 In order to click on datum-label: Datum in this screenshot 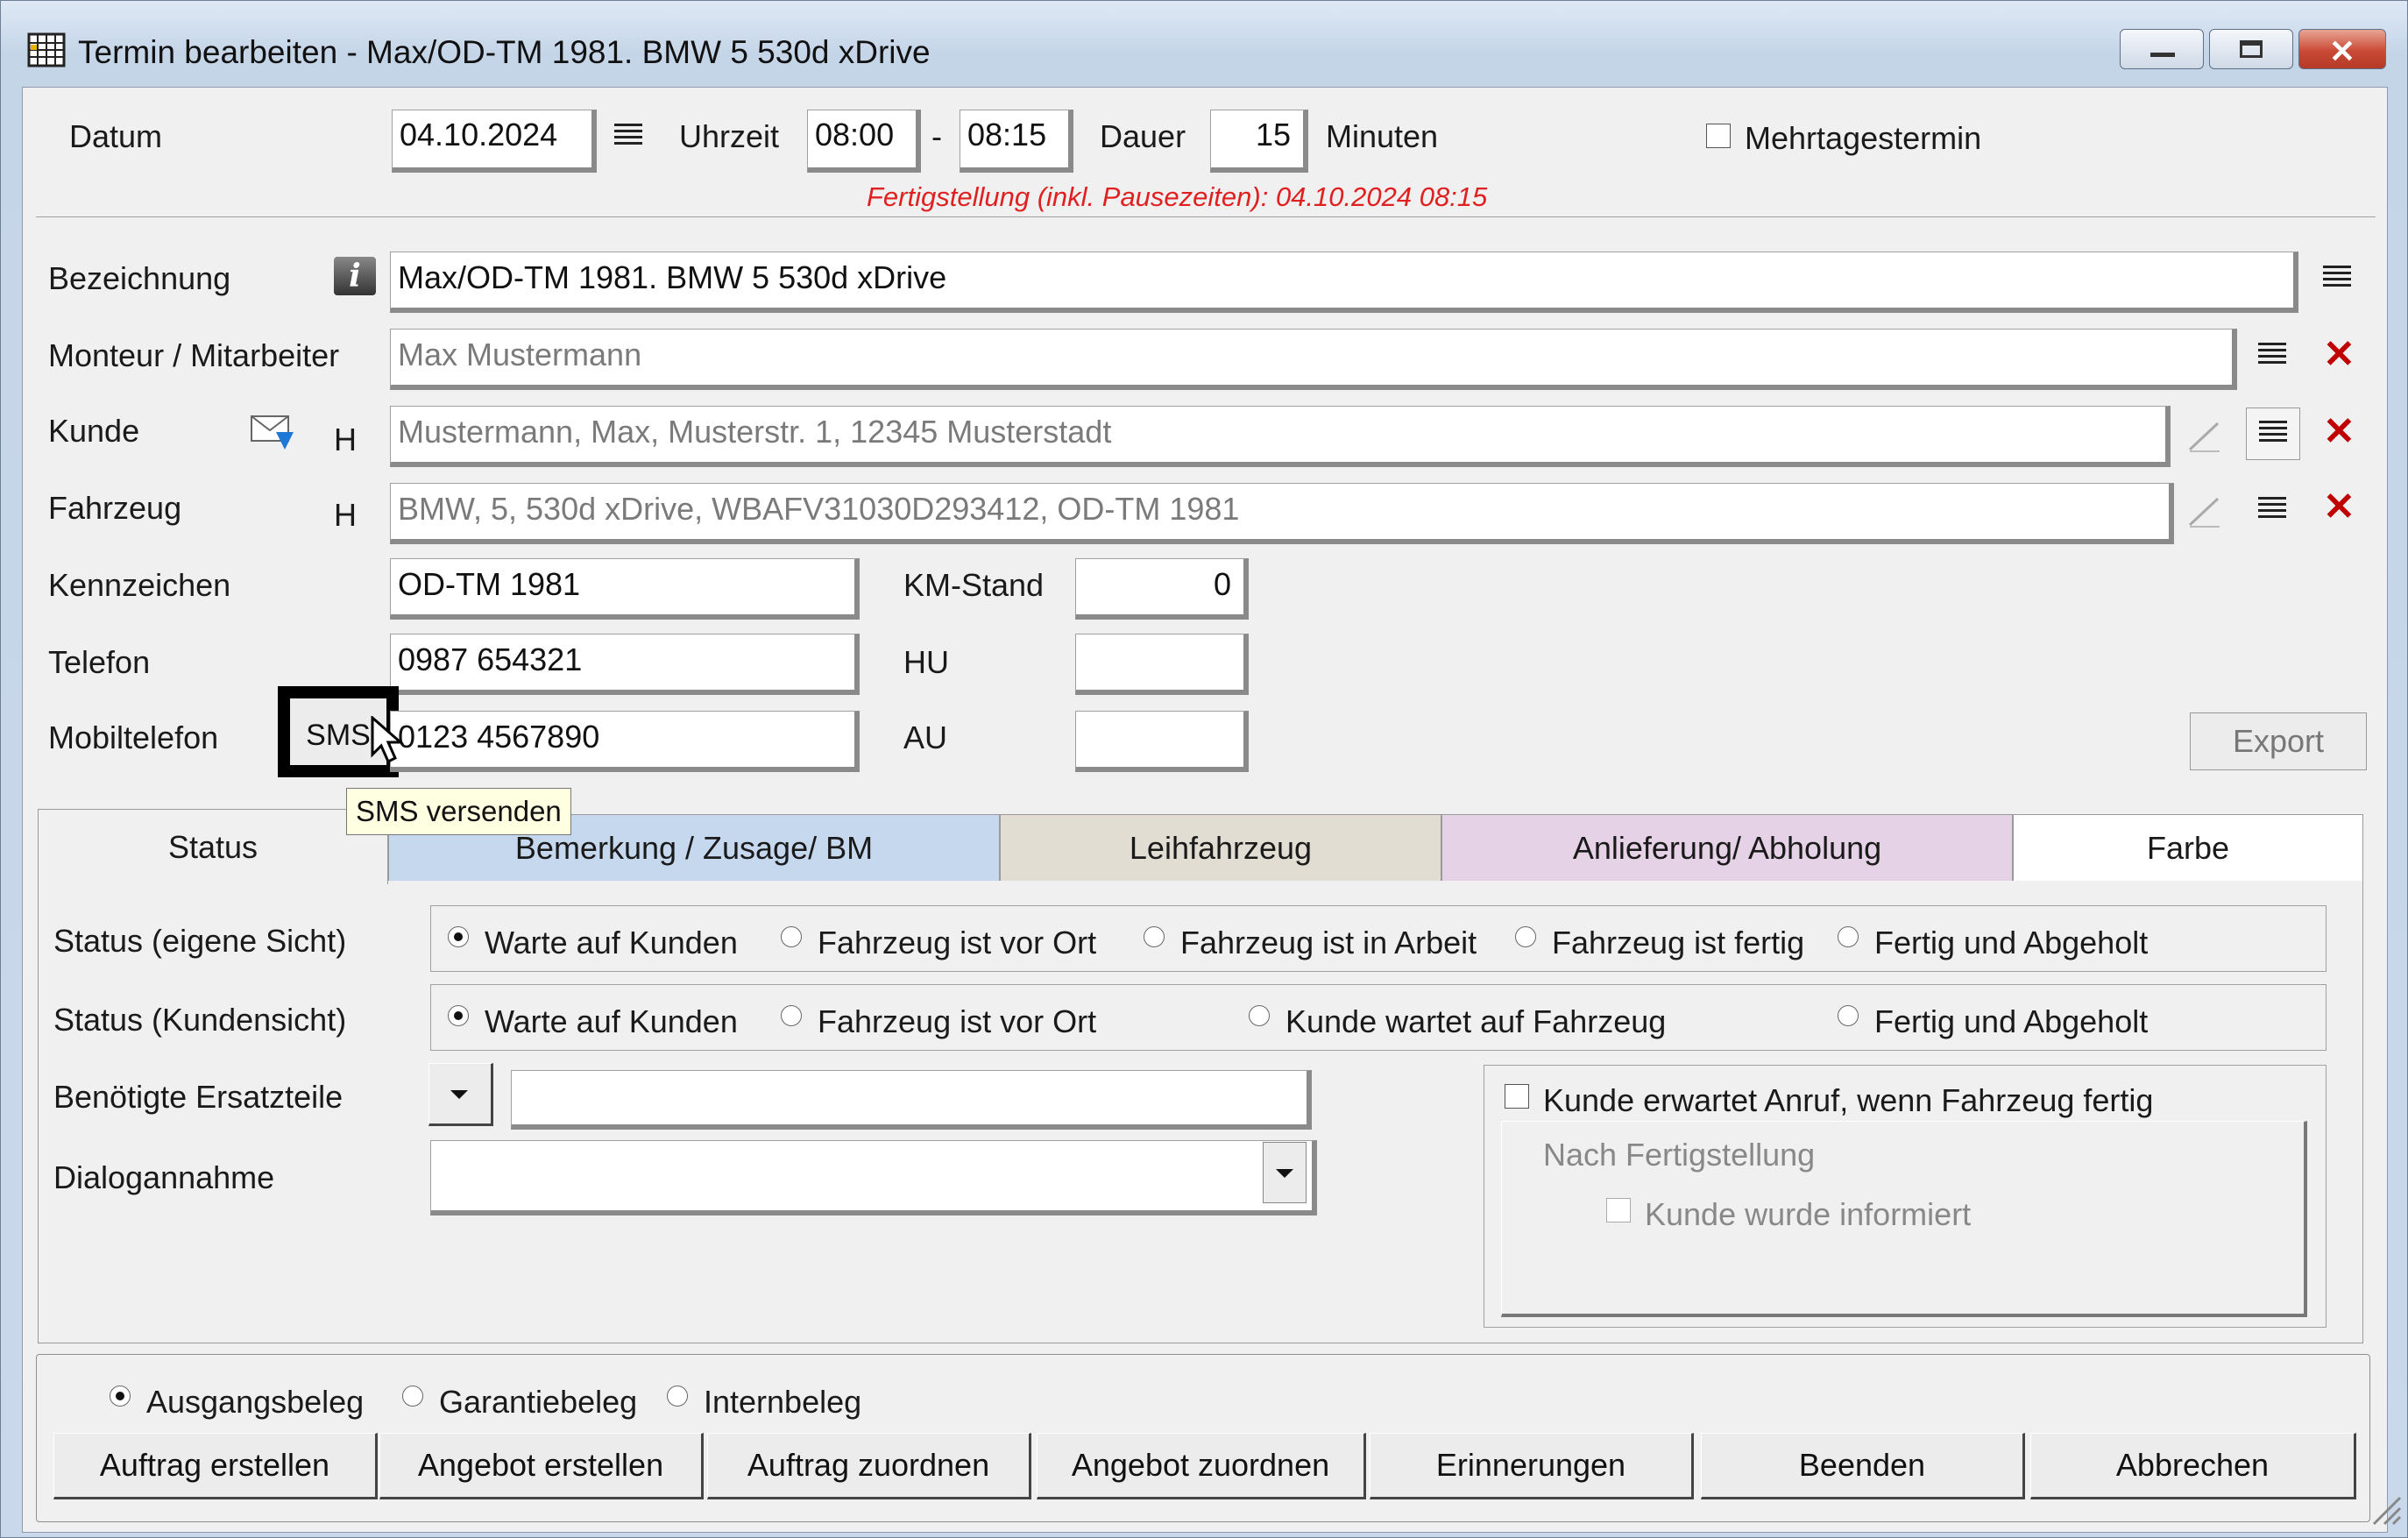, I will do `click(116, 136)`.